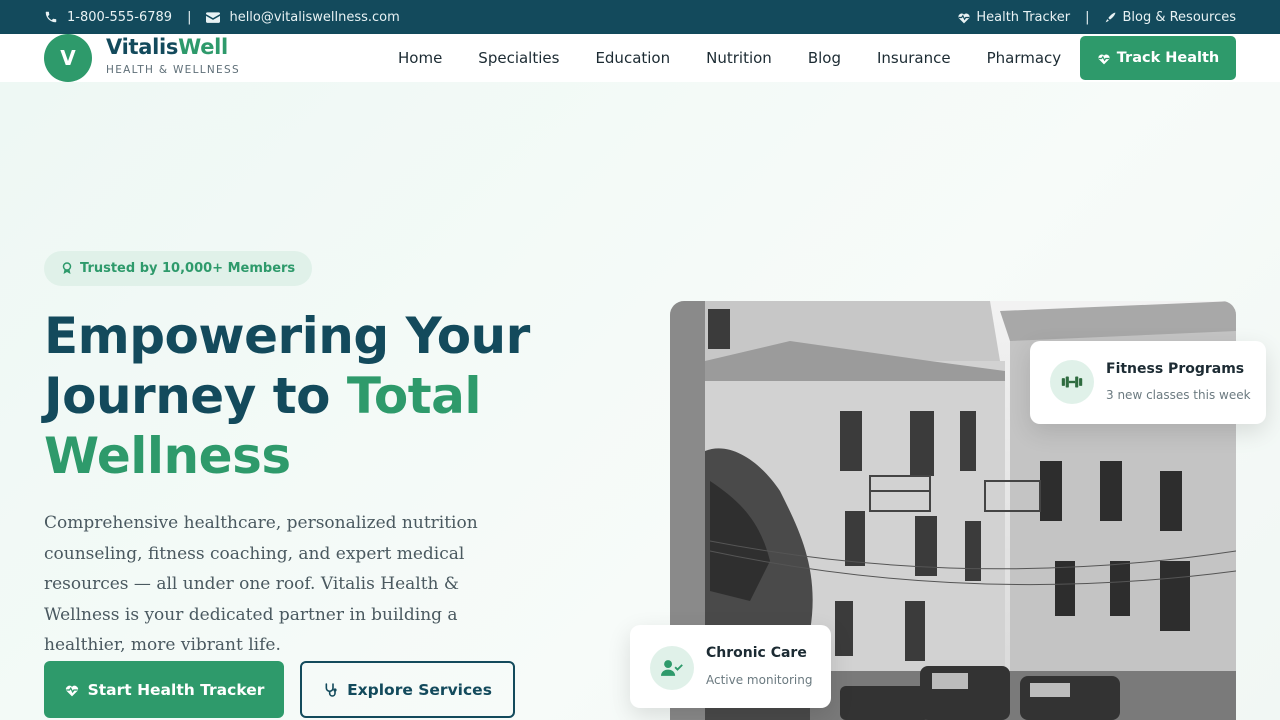  What do you see at coordinates (824, 58) in the screenshot?
I see `nav-item-blog: Blog` at bounding box center [824, 58].